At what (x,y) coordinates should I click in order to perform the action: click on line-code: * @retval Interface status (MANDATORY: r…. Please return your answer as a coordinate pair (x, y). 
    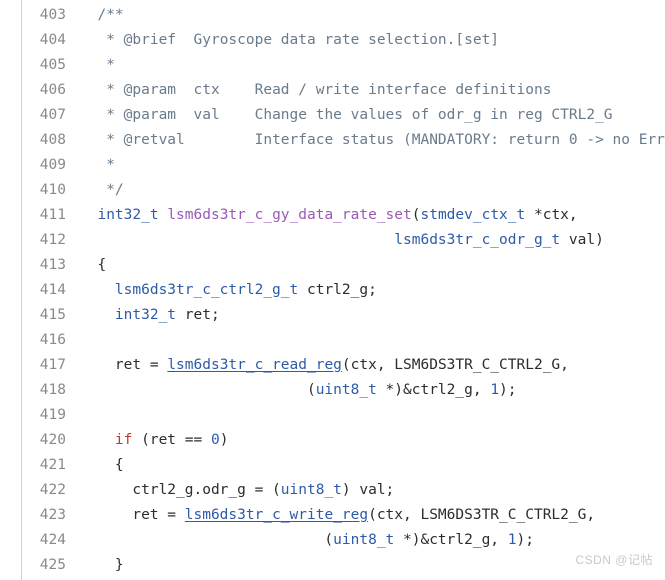
    Looking at the image, I should click on (372, 140).